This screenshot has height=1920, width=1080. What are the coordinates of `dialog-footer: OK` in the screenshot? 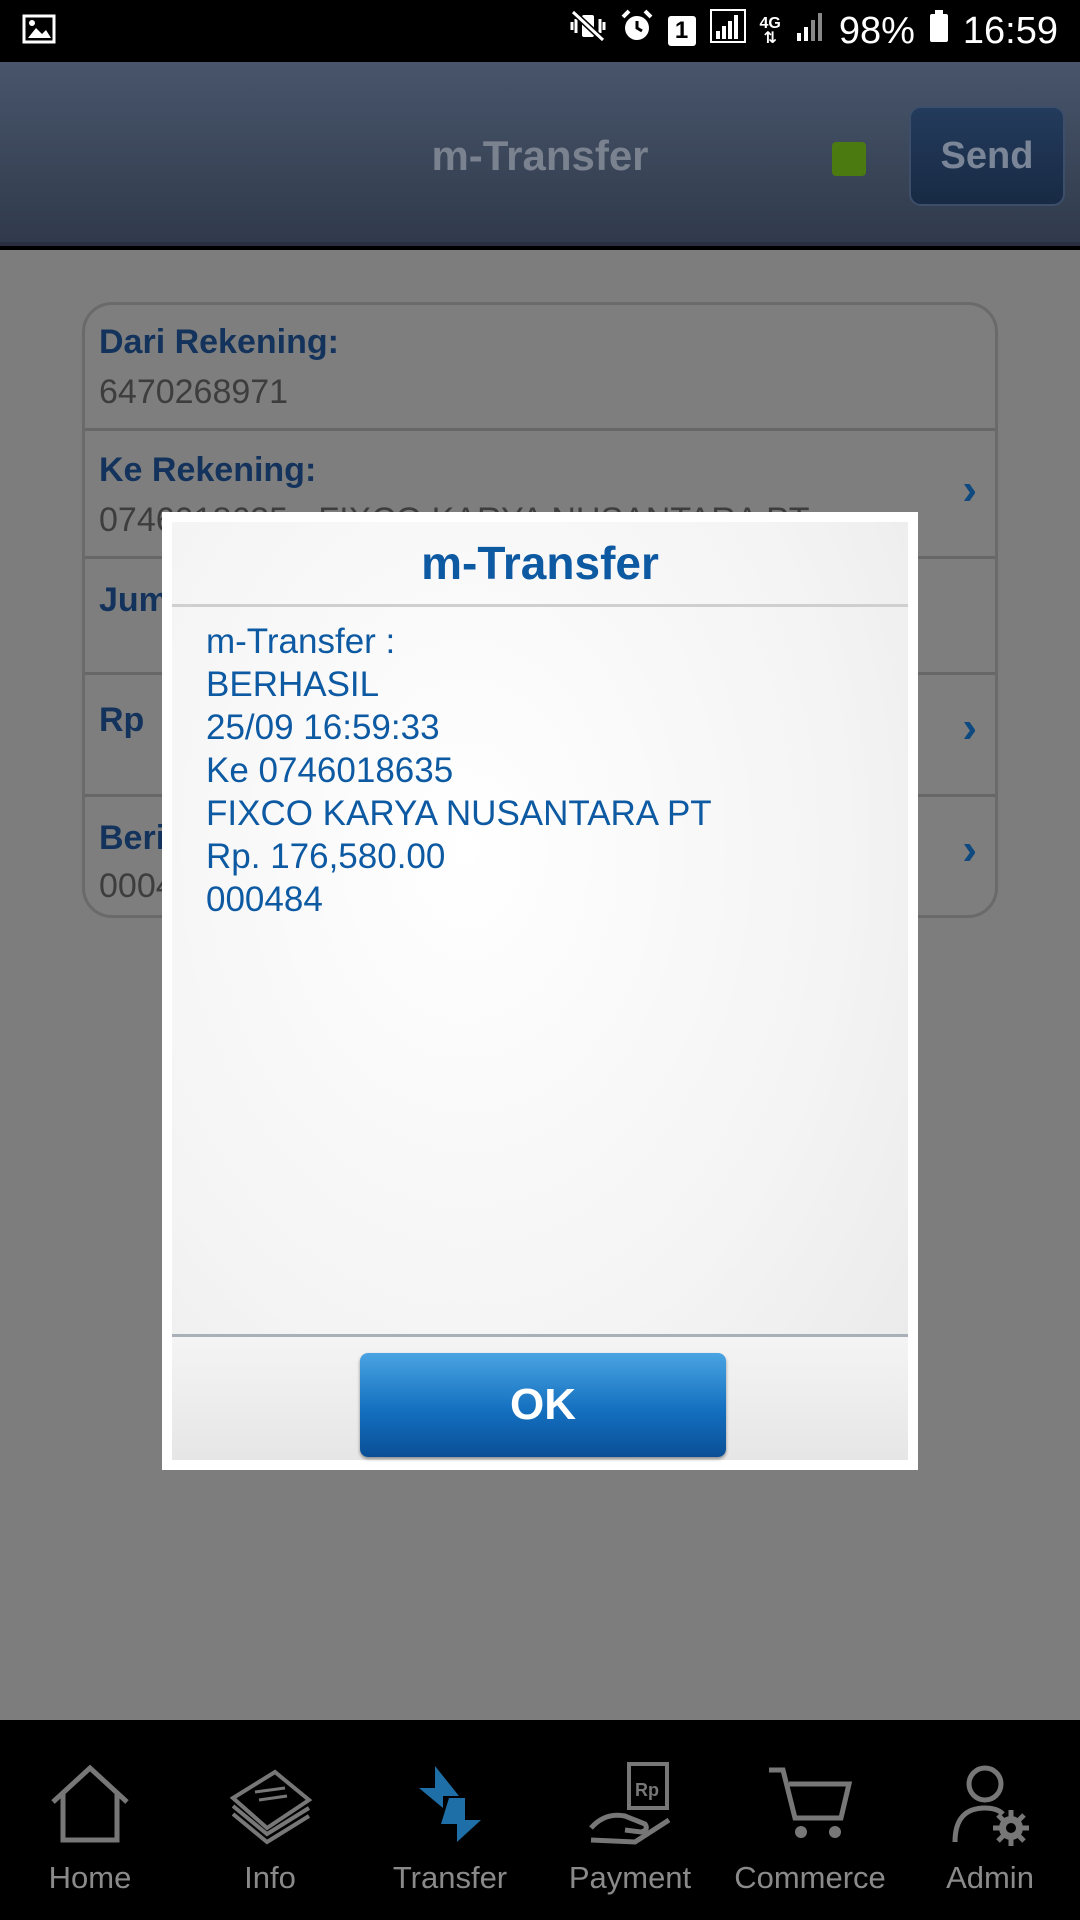 It's located at (540, 1397).